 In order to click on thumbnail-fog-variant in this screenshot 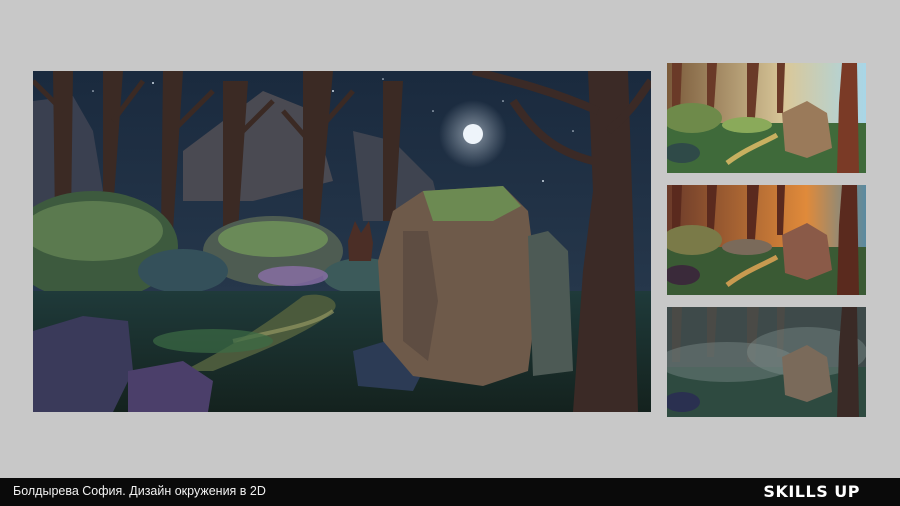, I will do `click(766, 362)`.